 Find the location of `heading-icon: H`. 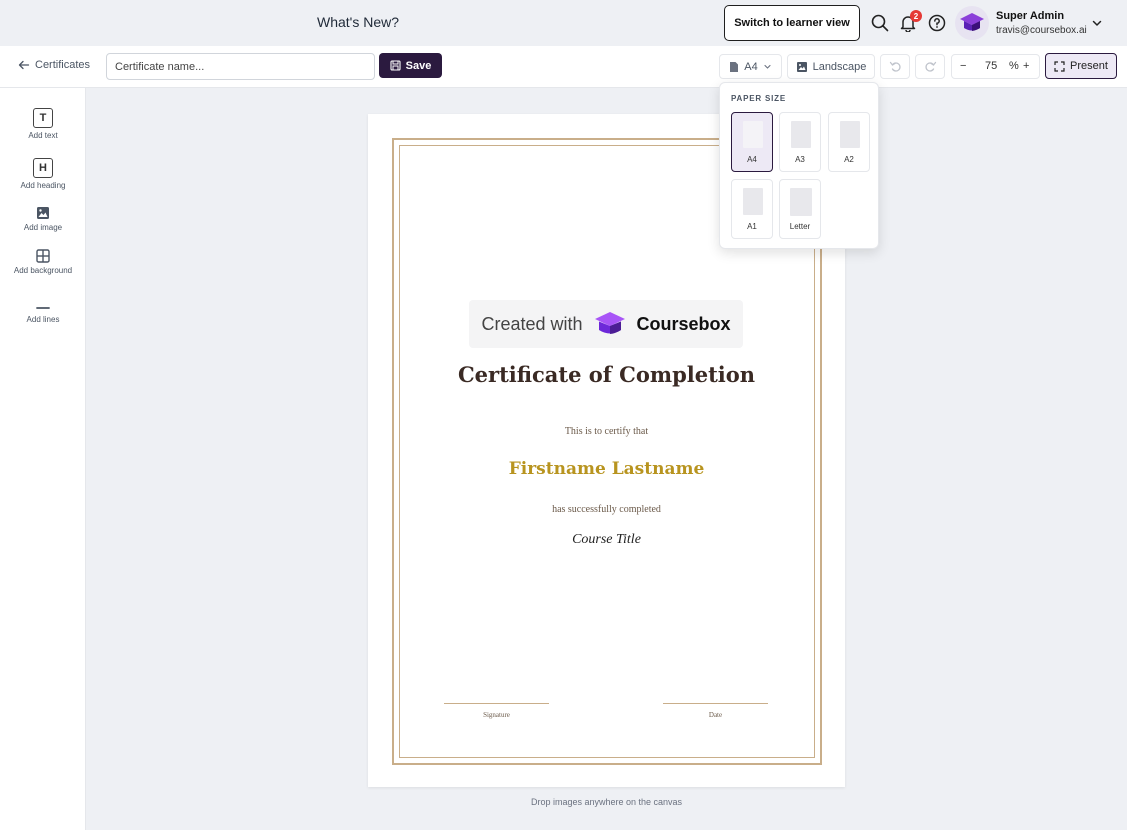

heading-icon: H is located at coordinates (43, 168).